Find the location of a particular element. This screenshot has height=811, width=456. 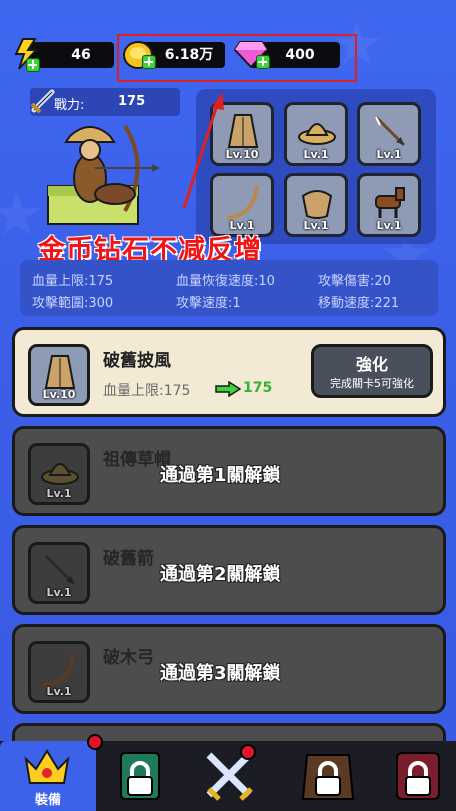

upgrade-hint: 完成關卡5可強化 is located at coordinates (372, 383).